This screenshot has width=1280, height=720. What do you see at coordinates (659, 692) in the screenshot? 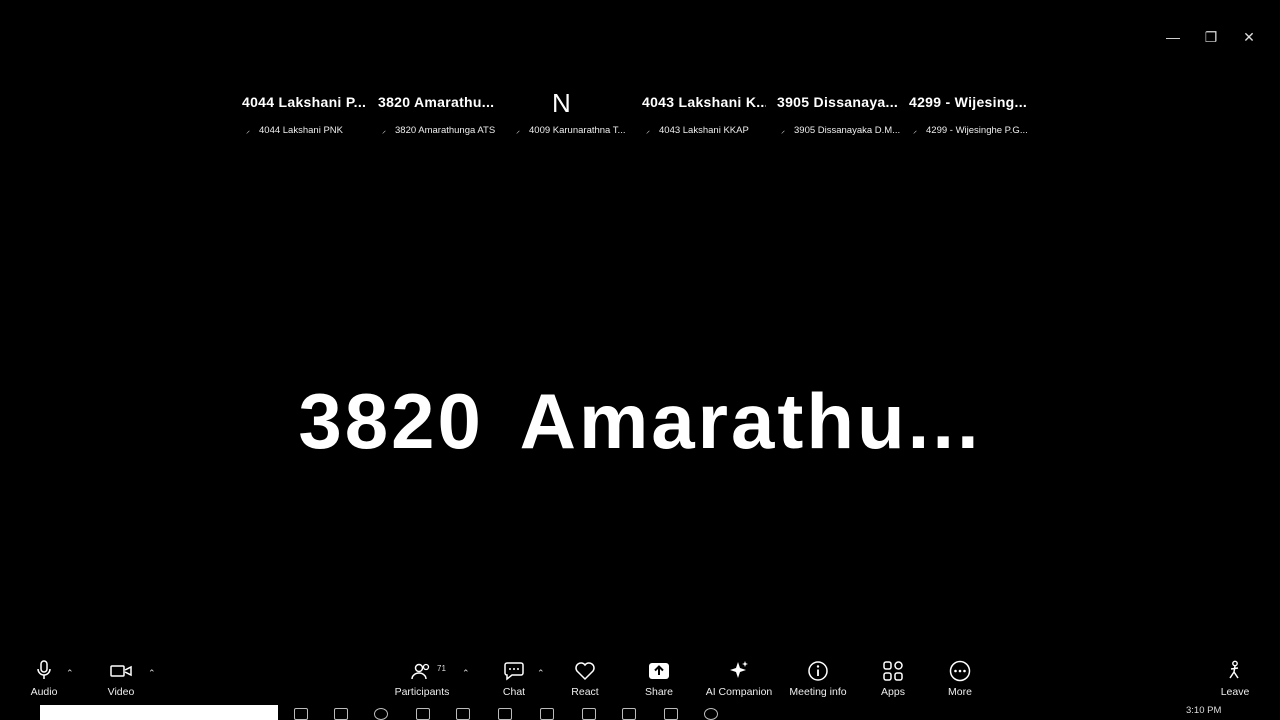
I see `share-label: Share` at bounding box center [659, 692].